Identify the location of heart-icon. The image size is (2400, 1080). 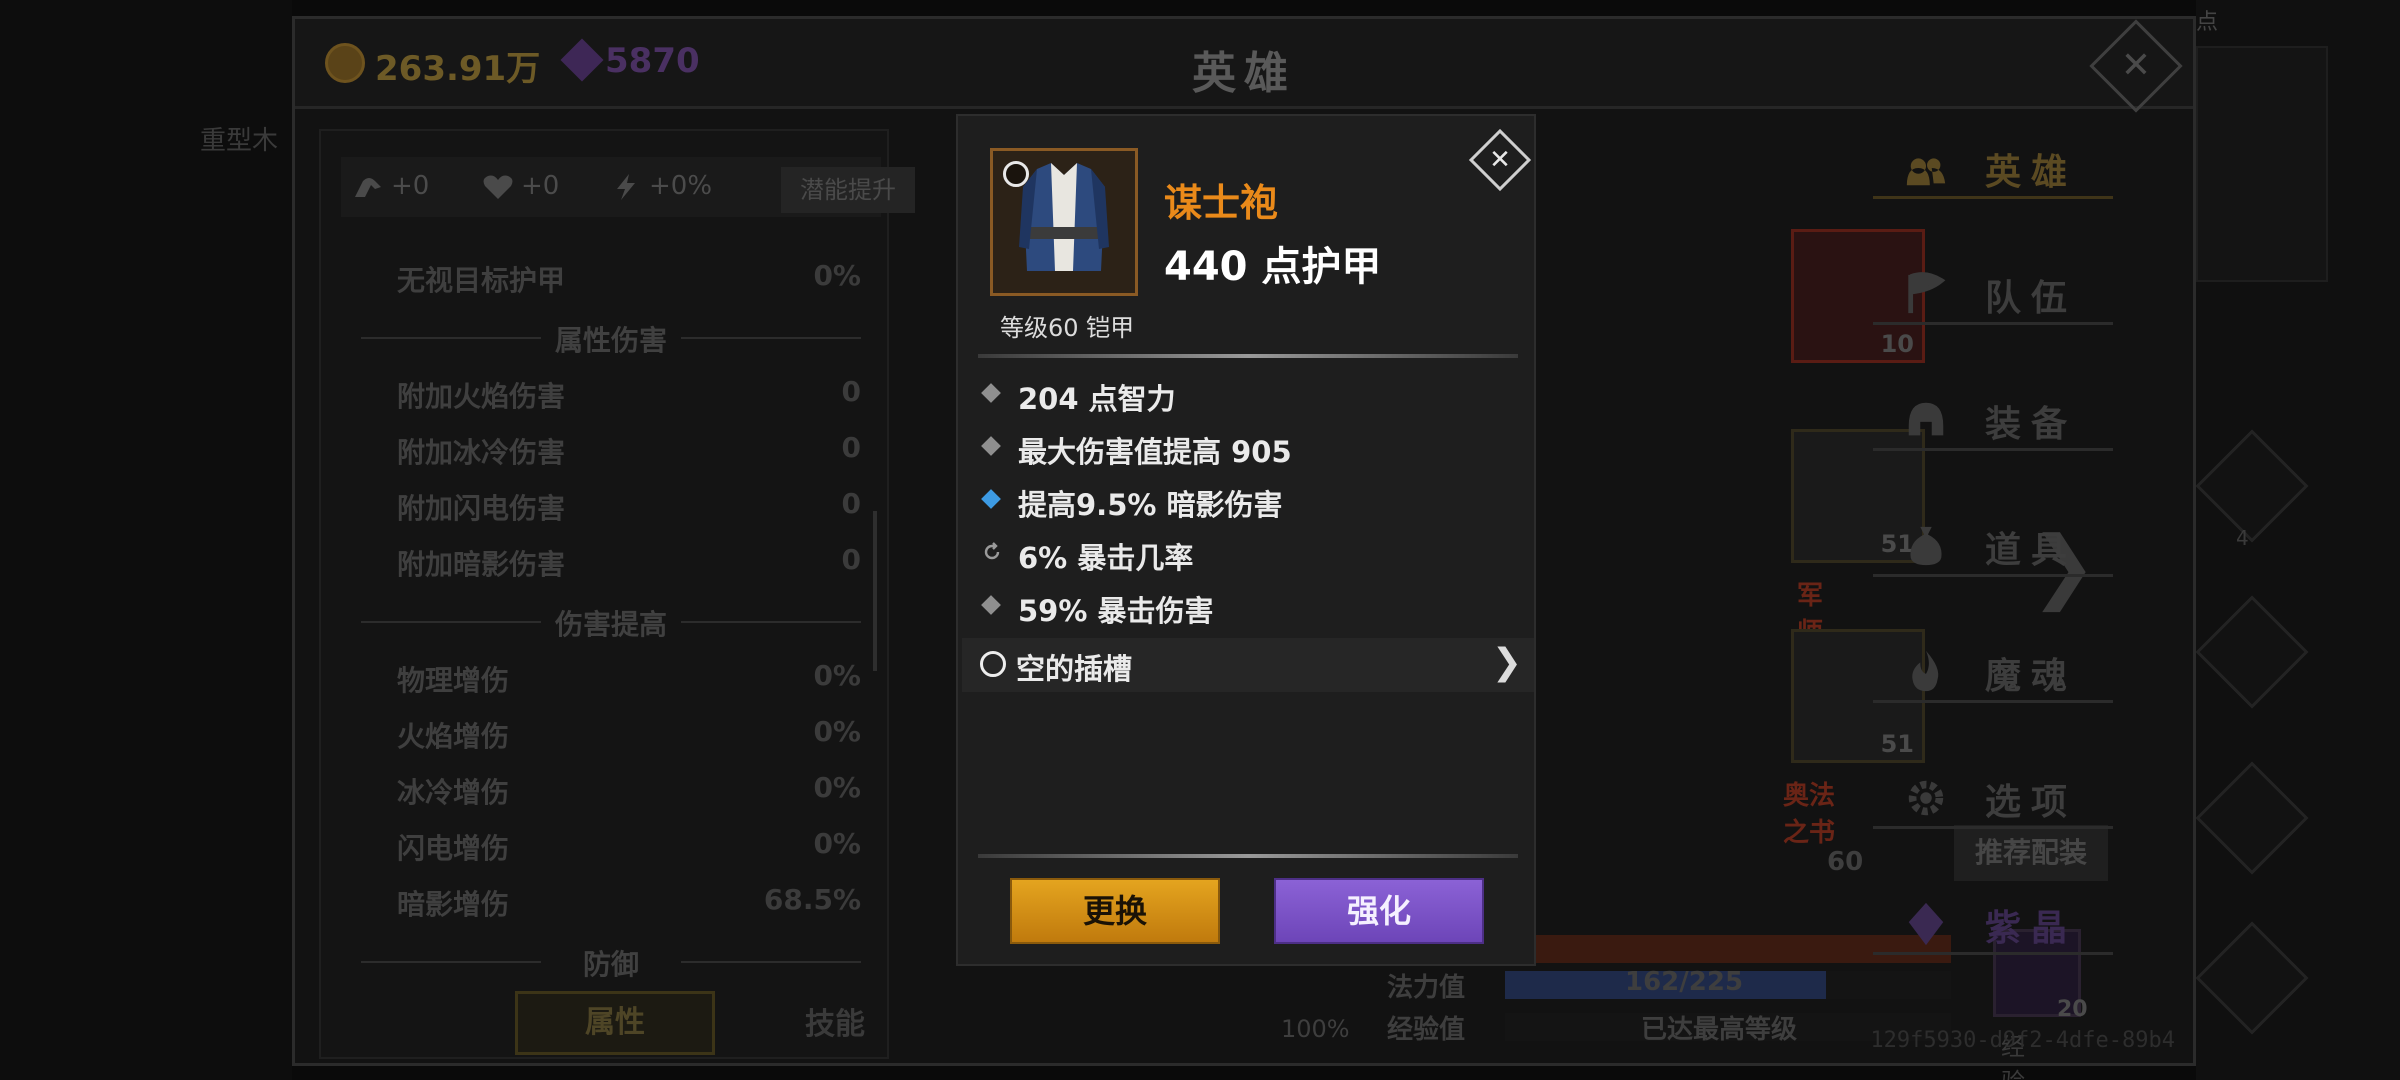
(498, 187).